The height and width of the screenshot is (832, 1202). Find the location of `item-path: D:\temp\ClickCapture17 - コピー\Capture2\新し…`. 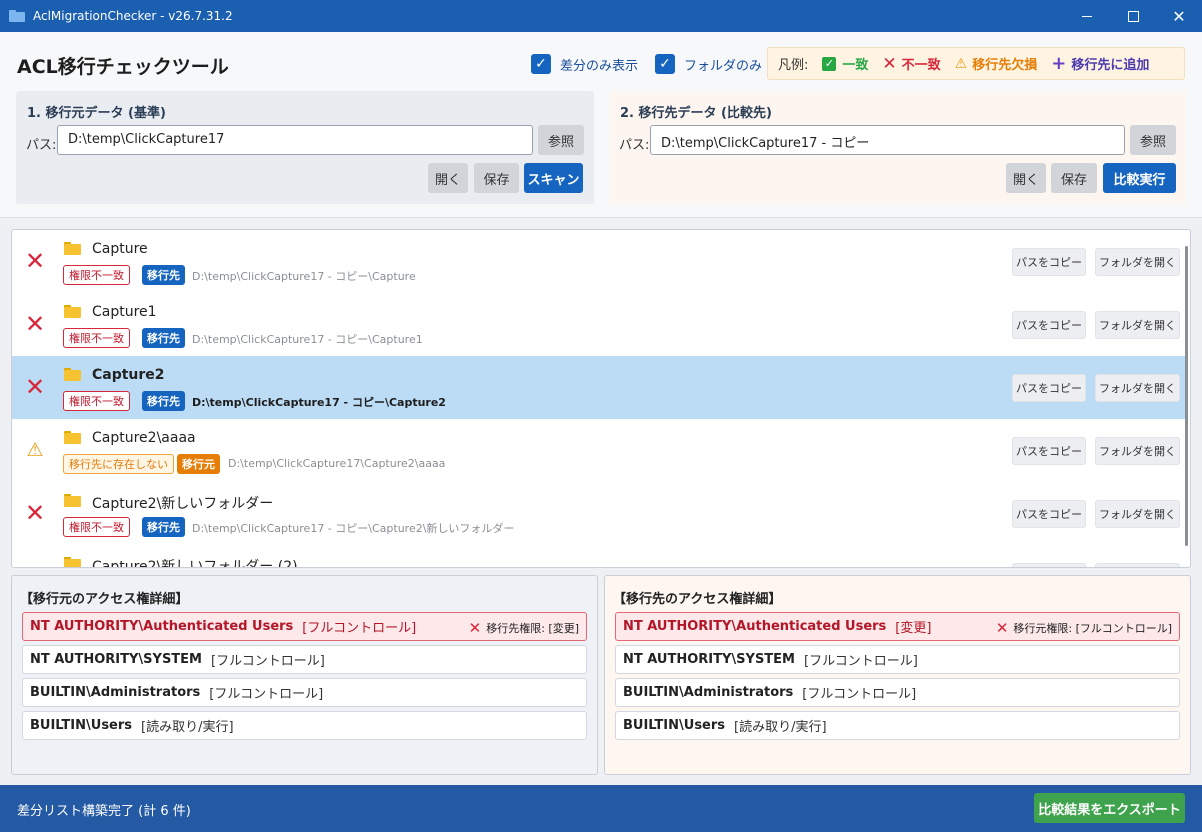

item-path: D:\temp\ClickCapture17 - コピー\Capture2\新し… is located at coordinates (353, 528).